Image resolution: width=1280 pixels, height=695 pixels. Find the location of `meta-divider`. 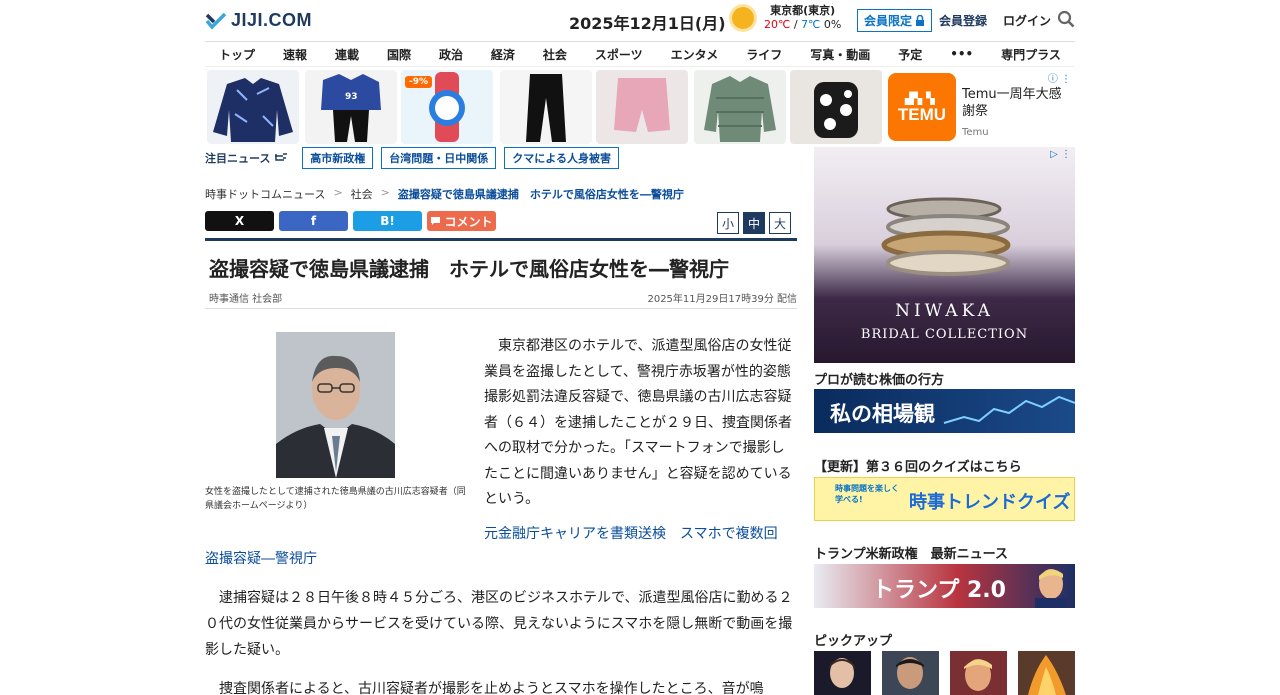

meta-divider is located at coordinates (501, 308).